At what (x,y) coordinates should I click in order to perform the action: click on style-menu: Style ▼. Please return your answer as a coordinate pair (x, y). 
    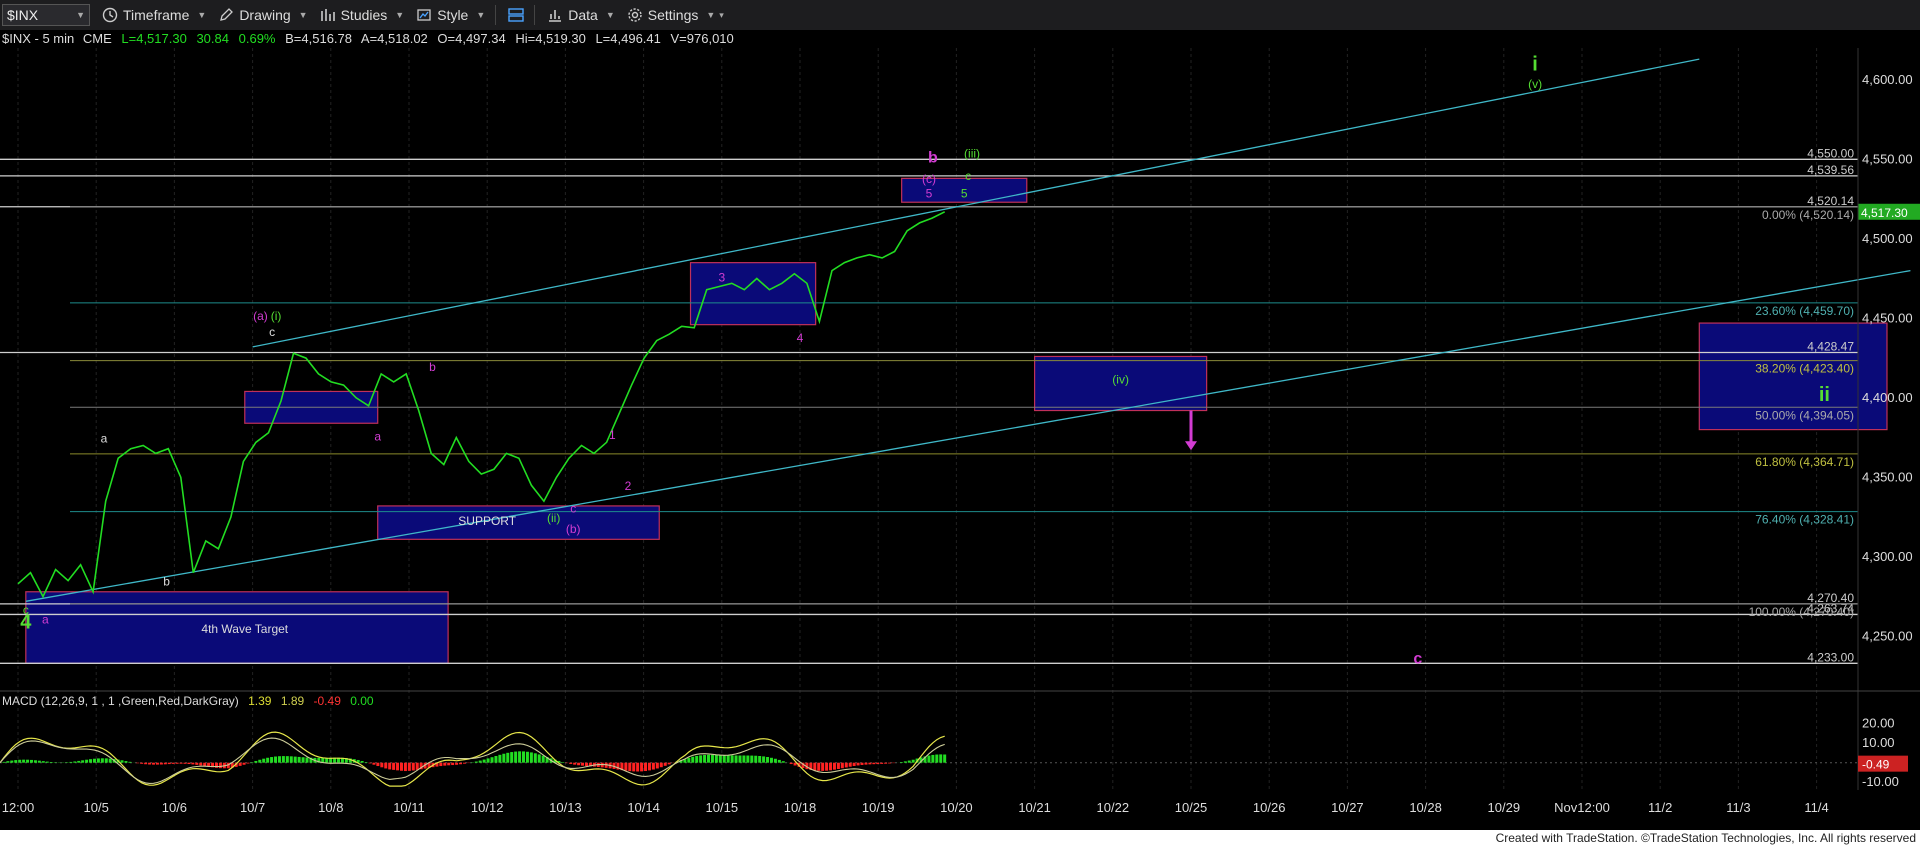
    Looking at the image, I should click on (450, 15).